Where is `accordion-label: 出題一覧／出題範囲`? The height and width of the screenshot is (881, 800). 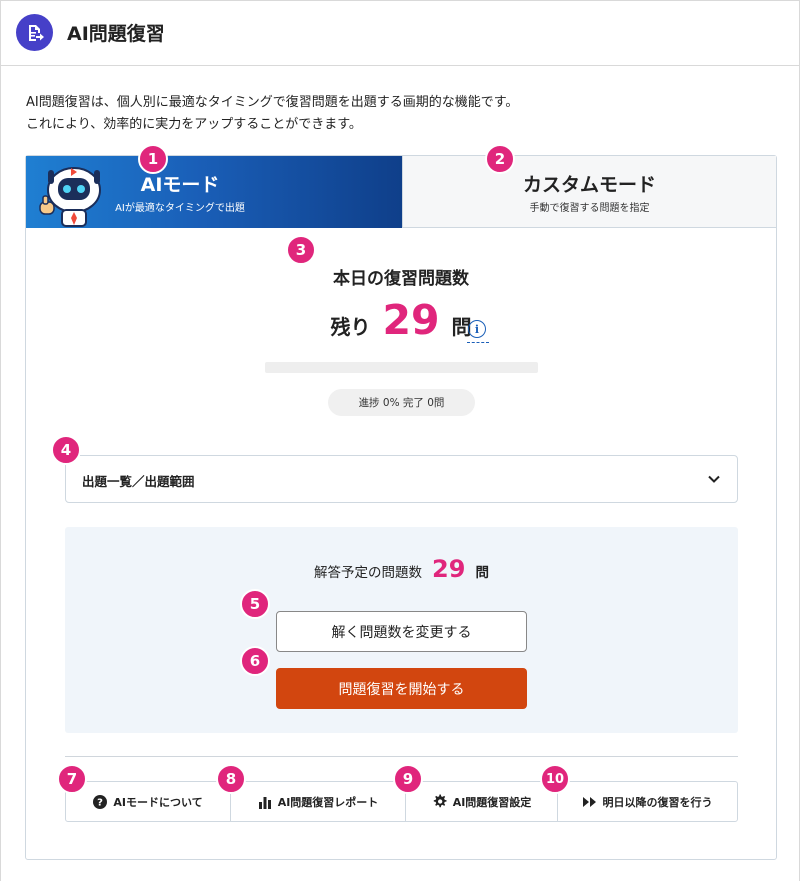 accordion-label: 出題一覧／出題範囲 is located at coordinates (138, 481).